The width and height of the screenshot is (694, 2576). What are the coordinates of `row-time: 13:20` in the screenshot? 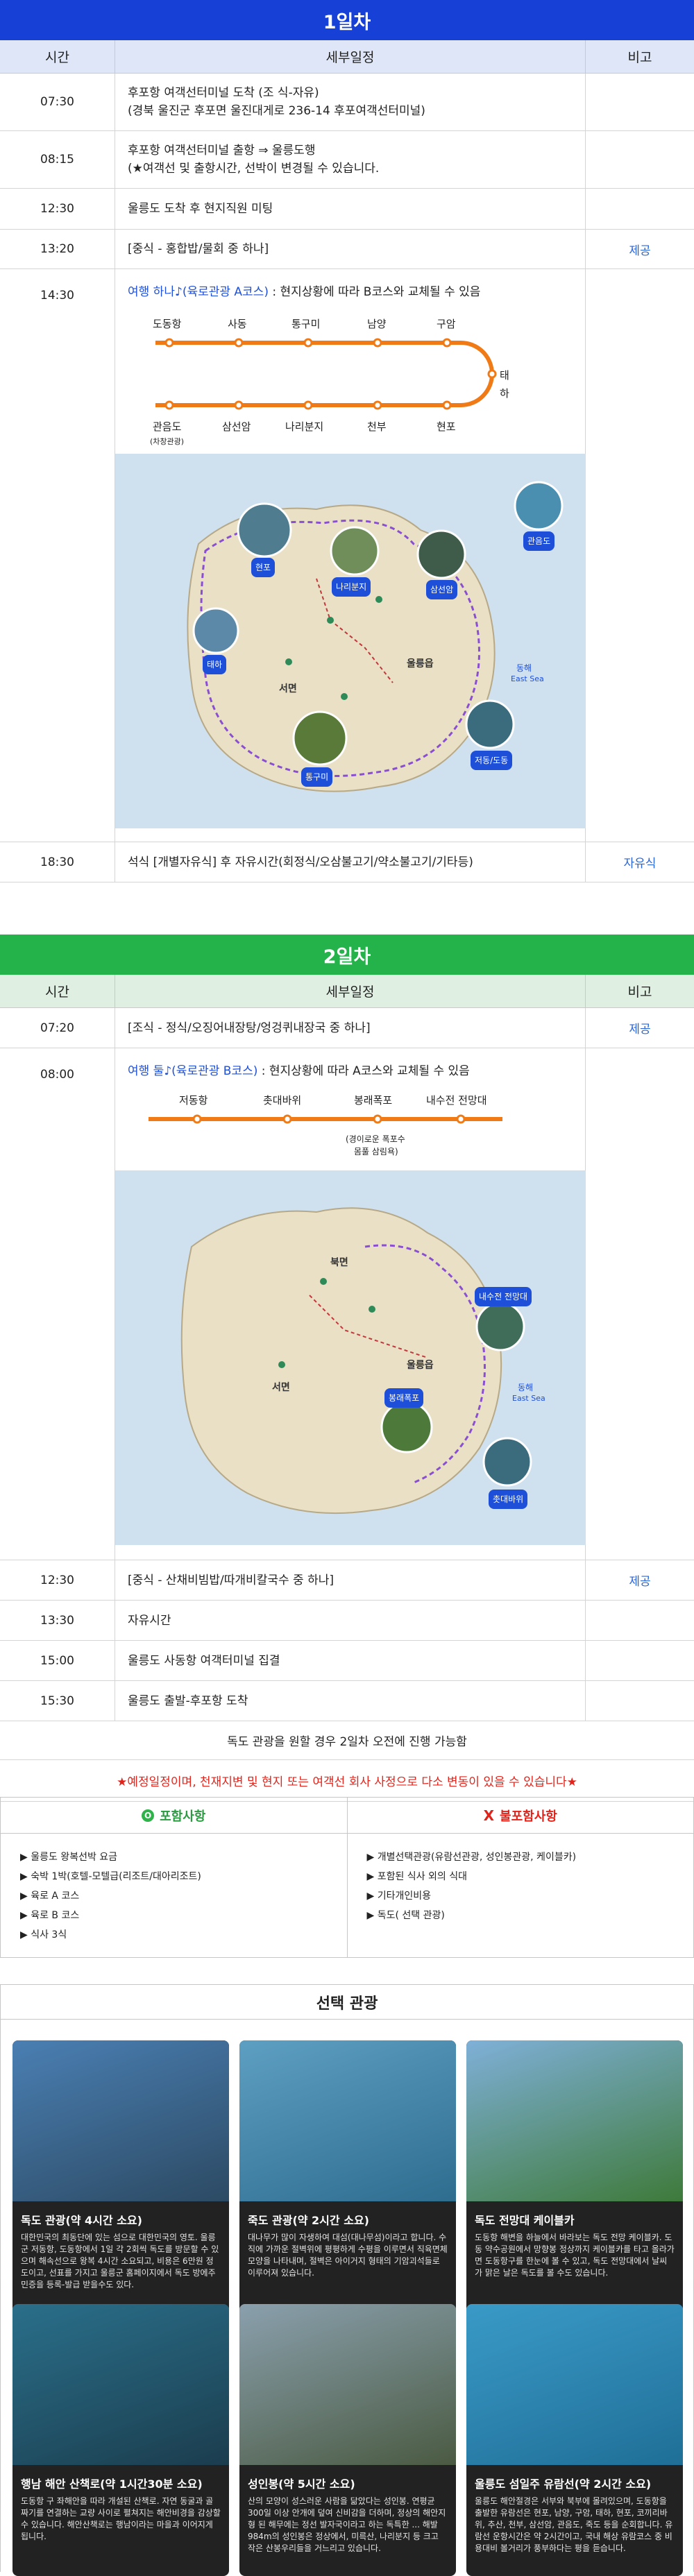 It's located at (57, 249).